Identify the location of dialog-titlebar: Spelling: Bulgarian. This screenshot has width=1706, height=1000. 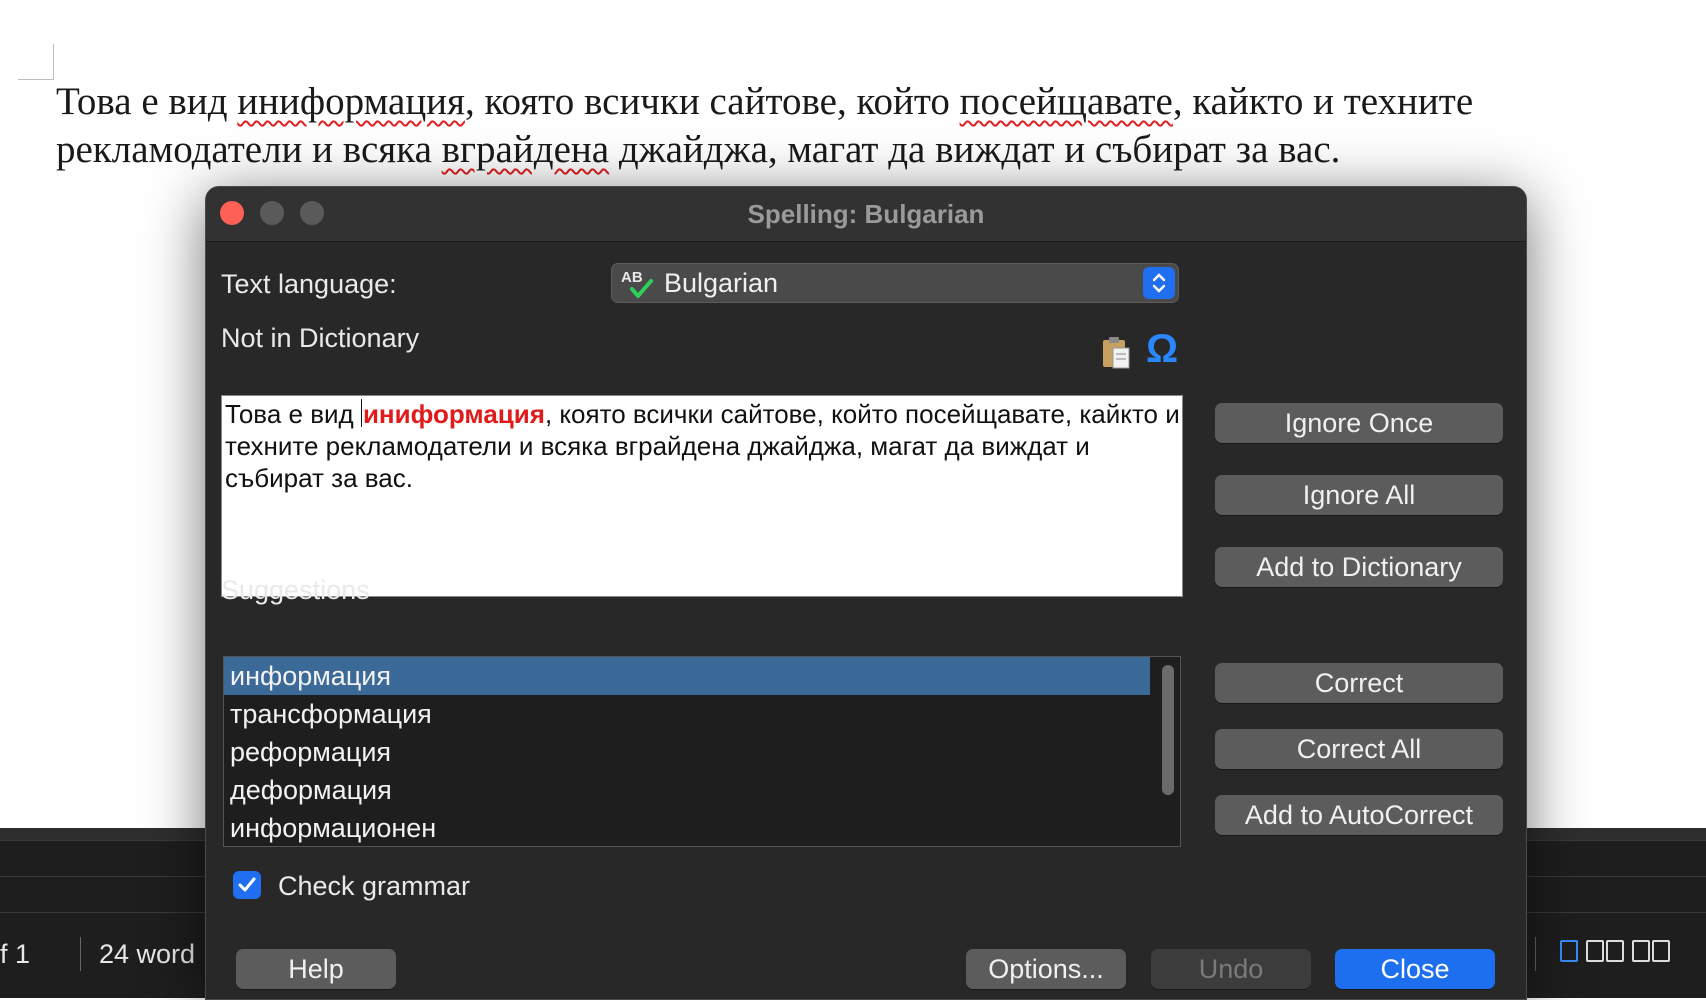
(866, 214).